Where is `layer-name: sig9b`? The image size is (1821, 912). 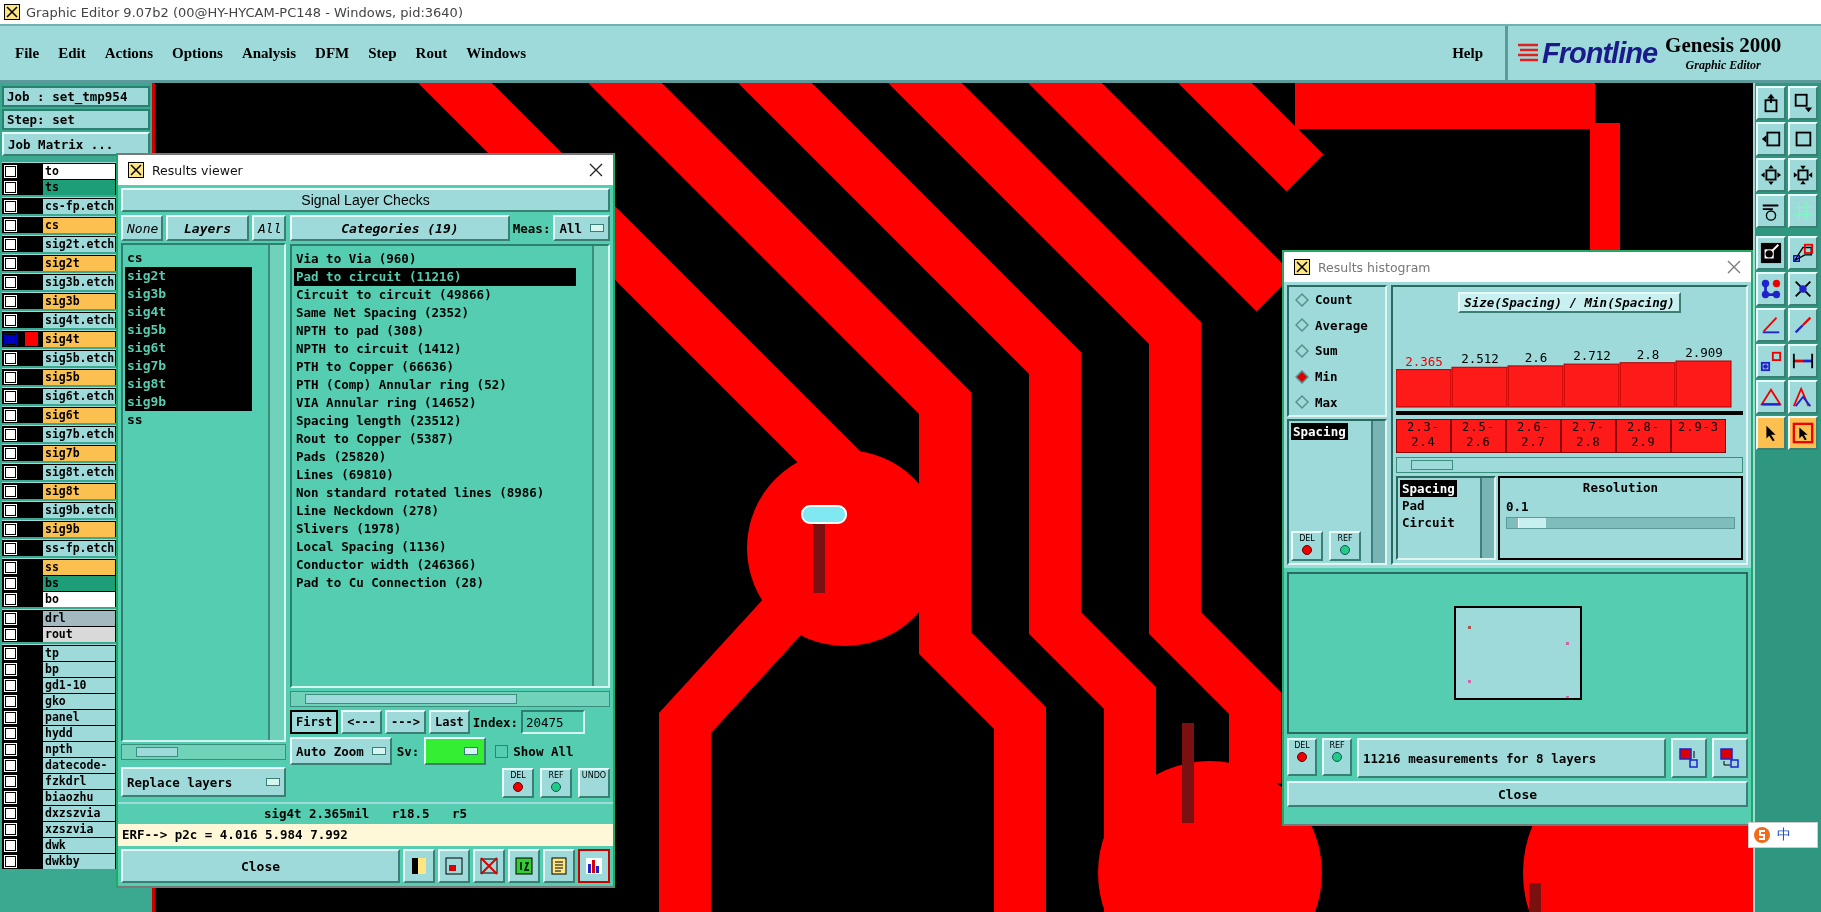 layer-name: sig9b is located at coordinates (79, 529).